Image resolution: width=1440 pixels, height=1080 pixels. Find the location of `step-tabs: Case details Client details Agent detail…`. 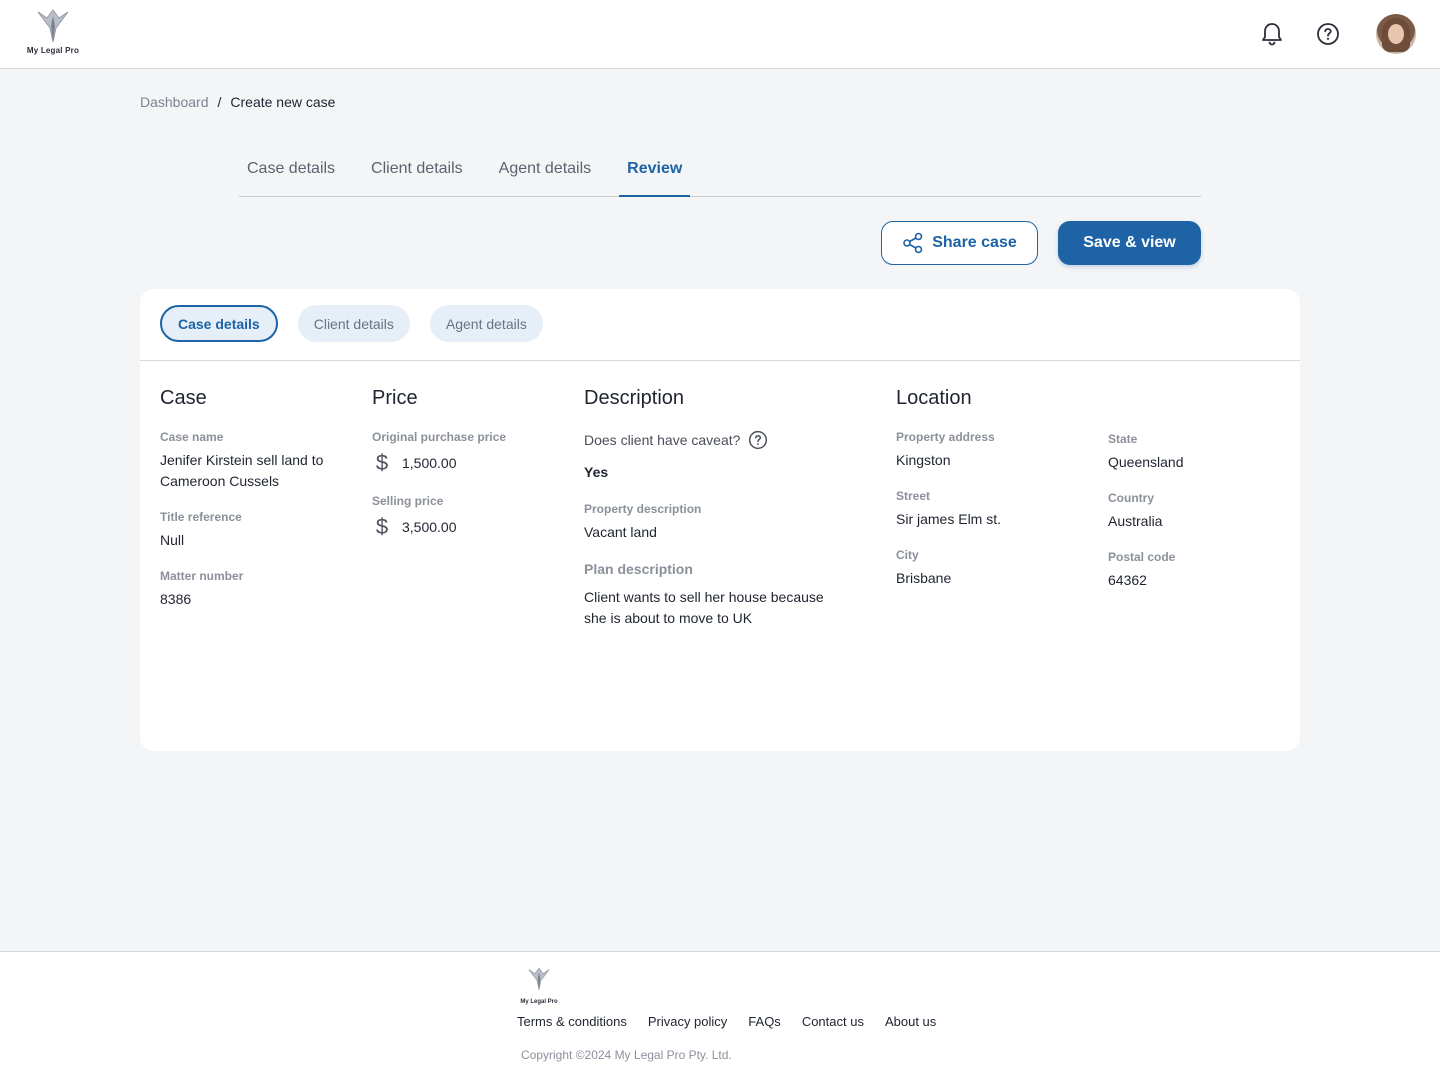

step-tabs: Case details Client details Agent detail… is located at coordinates (720, 173).